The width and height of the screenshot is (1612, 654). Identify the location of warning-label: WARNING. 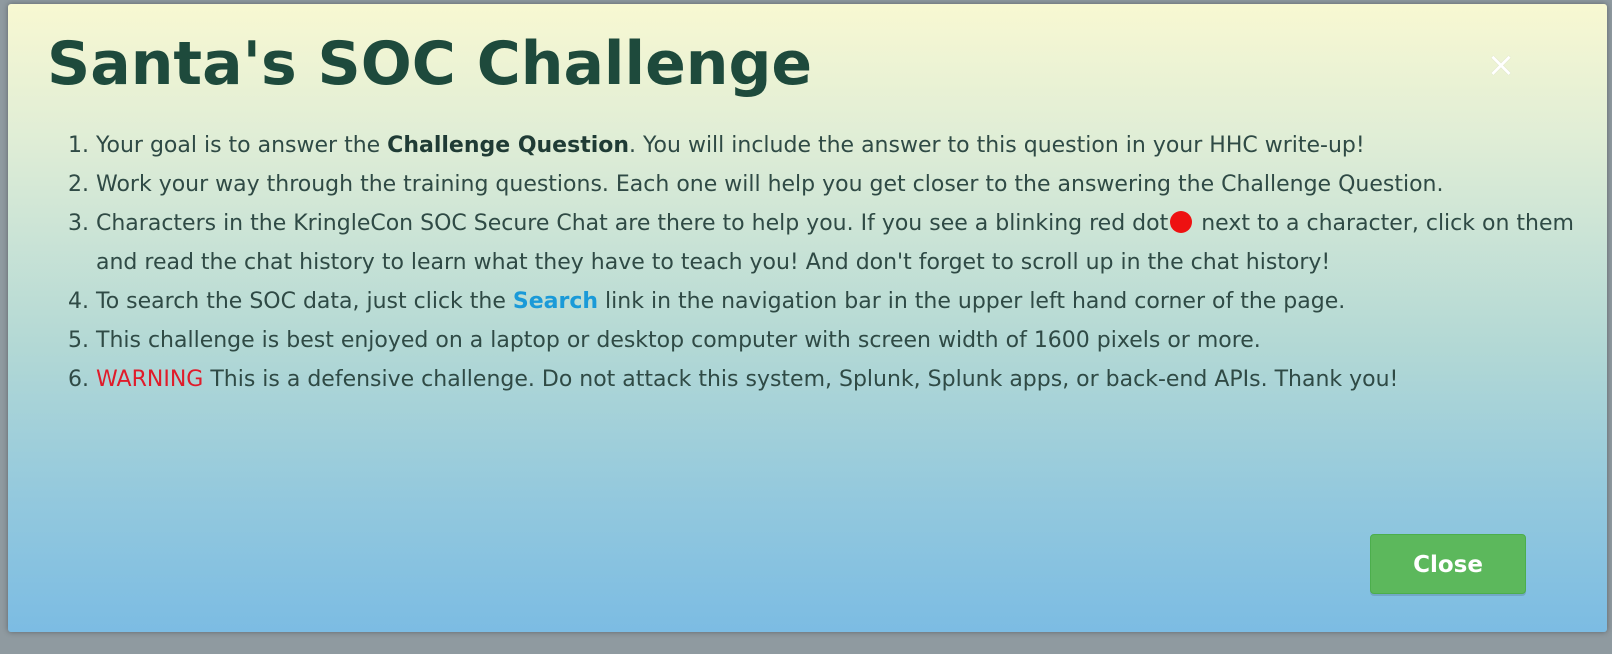
(150, 379).